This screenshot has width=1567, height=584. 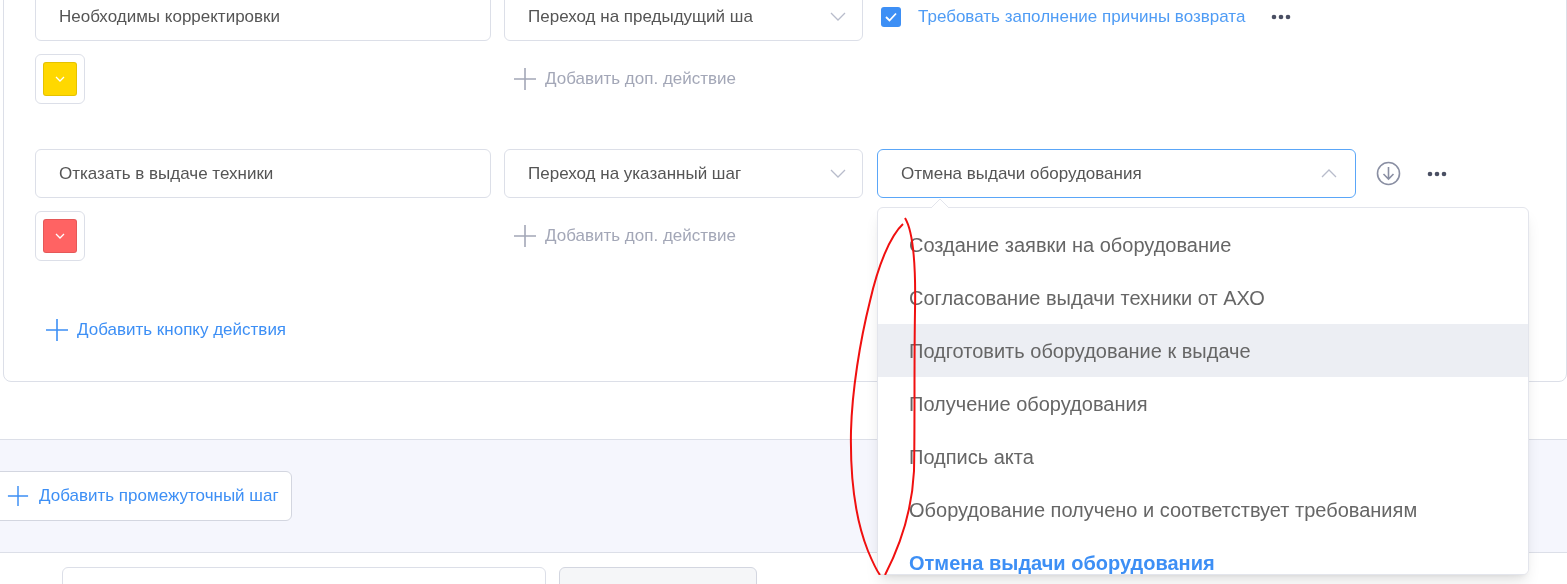 What do you see at coordinates (1082, 16) in the screenshot?
I see `checkbox-label: Требовать заполнение причины возврата` at bounding box center [1082, 16].